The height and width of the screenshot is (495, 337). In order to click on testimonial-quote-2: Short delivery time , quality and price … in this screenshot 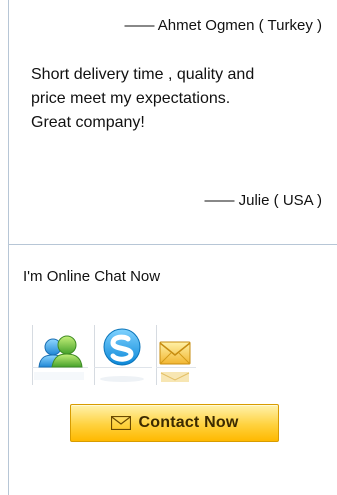, I will do `click(176, 99)`.